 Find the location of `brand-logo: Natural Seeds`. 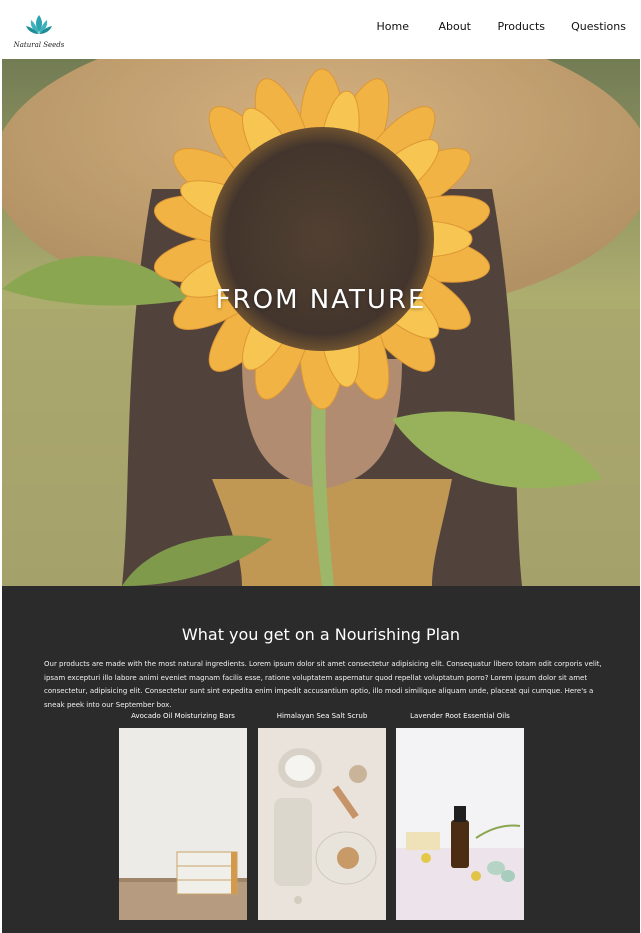

brand-logo: Natural Seeds is located at coordinates (39, 34).